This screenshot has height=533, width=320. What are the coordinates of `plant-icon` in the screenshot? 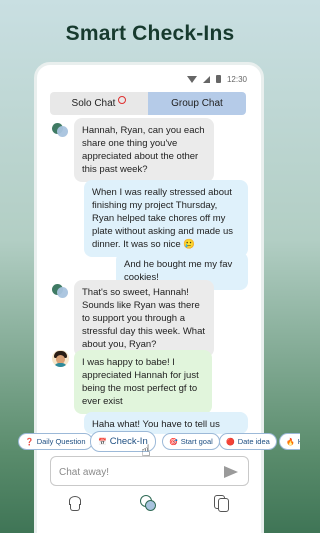 It's located at (75, 503).